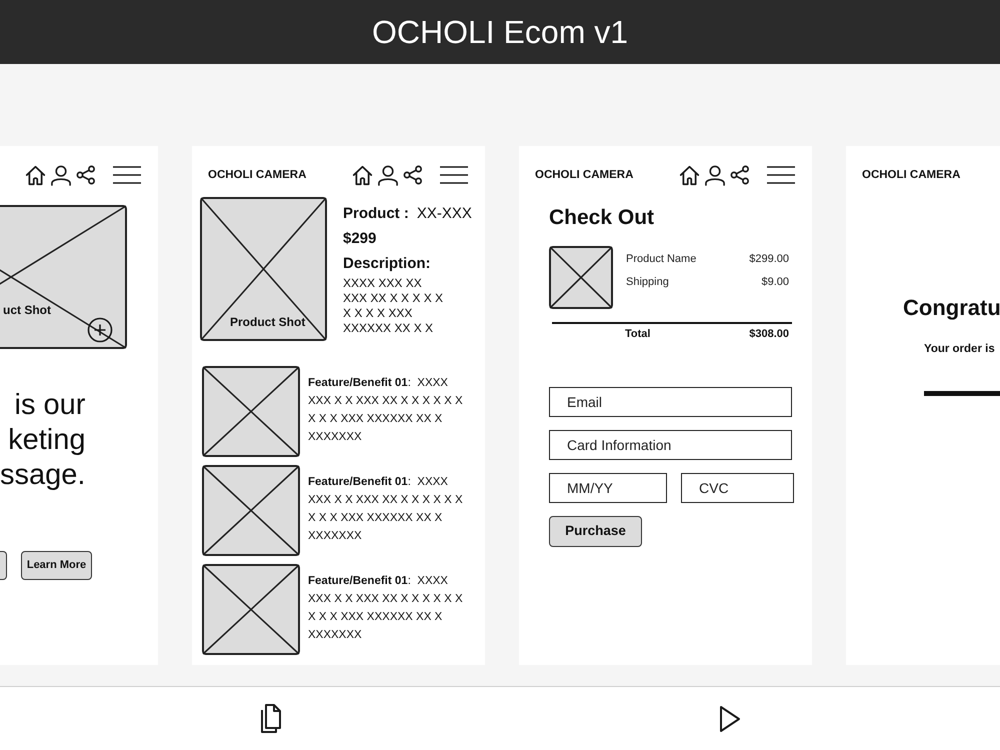  What do you see at coordinates (737, 488) in the screenshot?
I see `cvc-field: CVC` at bounding box center [737, 488].